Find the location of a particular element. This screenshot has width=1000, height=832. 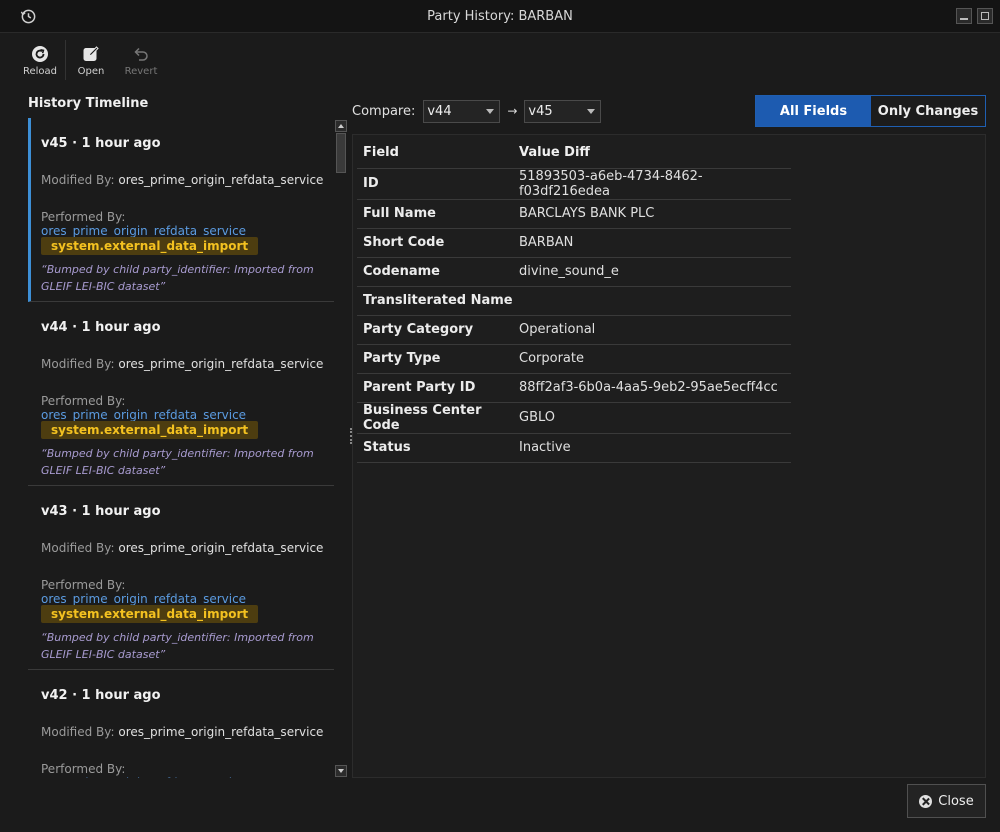

diff-field-value: Operational is located at coordinates (652, 330).